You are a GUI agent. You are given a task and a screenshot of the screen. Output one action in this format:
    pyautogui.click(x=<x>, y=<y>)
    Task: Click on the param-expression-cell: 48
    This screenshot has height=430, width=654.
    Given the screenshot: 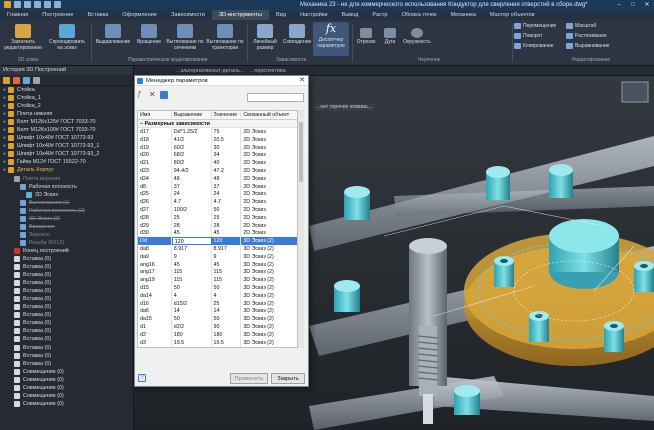 What is the action you would take?
    pyautogui.click(x=192, y=178)
    